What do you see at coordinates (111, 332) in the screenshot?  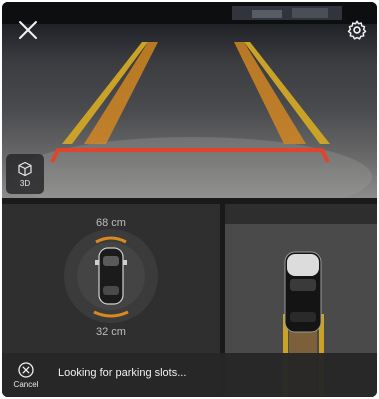 I see `rear-distance-label: 32 cm` at bounding box center [111, 332].